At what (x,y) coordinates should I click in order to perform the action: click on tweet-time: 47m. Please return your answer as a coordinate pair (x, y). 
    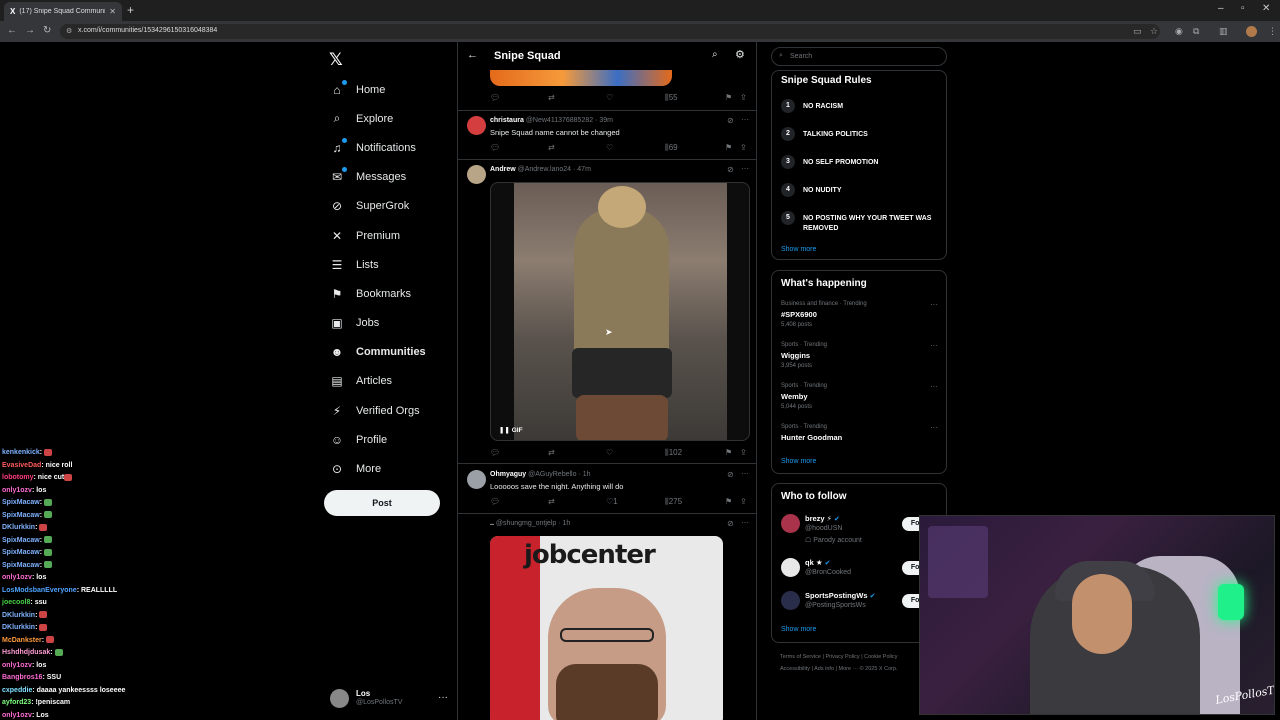
    Looking at the image, I should click on (584, 169).